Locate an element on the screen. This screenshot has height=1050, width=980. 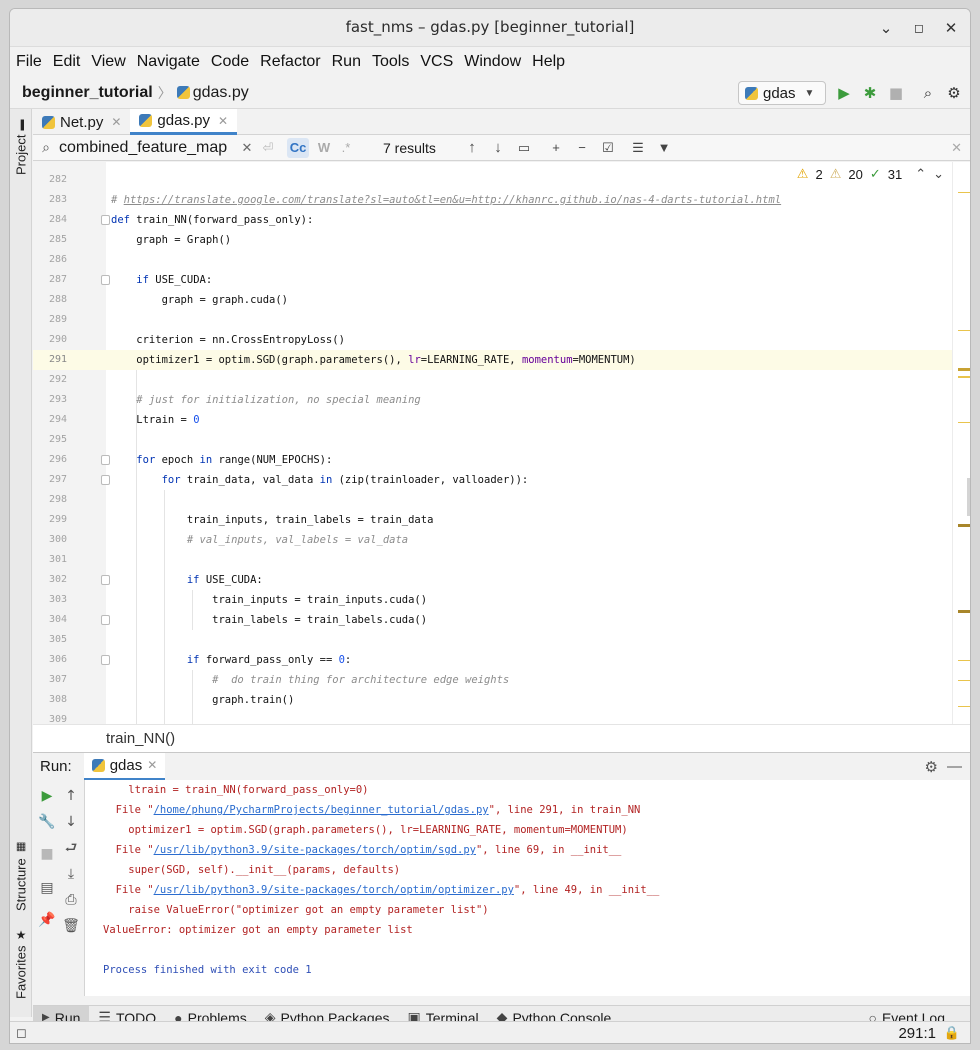
maximize-icon: ◻ is located at coordinates (919, 28).